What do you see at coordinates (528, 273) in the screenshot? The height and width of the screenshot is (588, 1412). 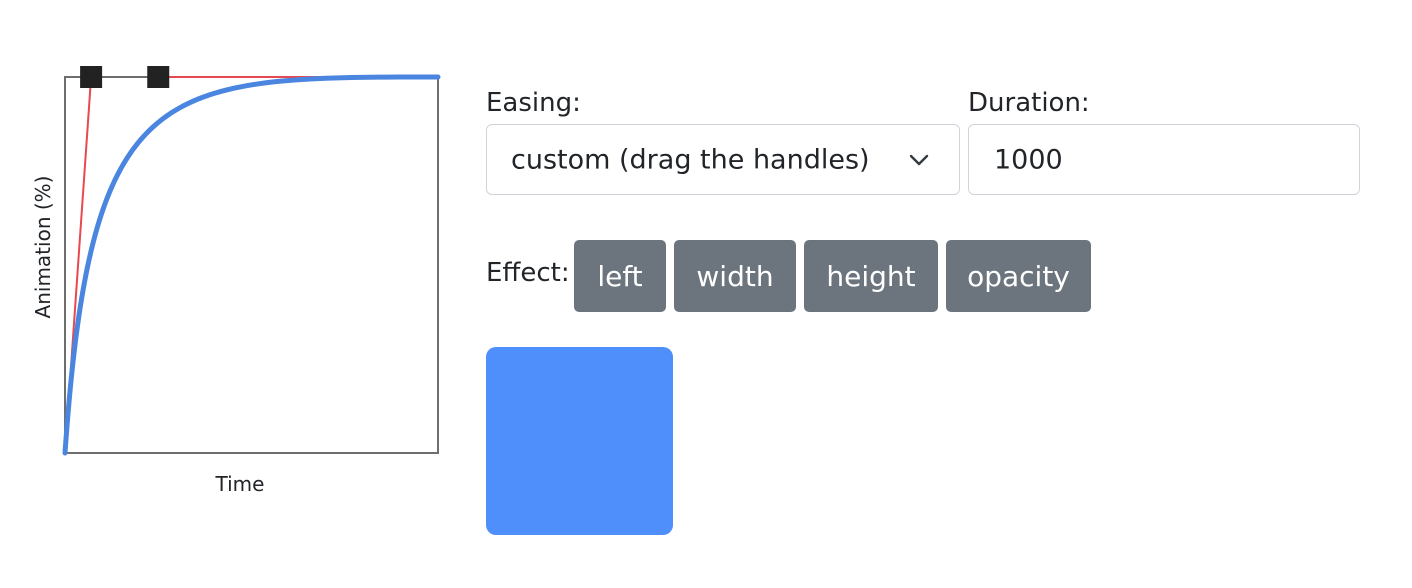 I see `effect-label: Effect:` at bounding box center [528, 273].